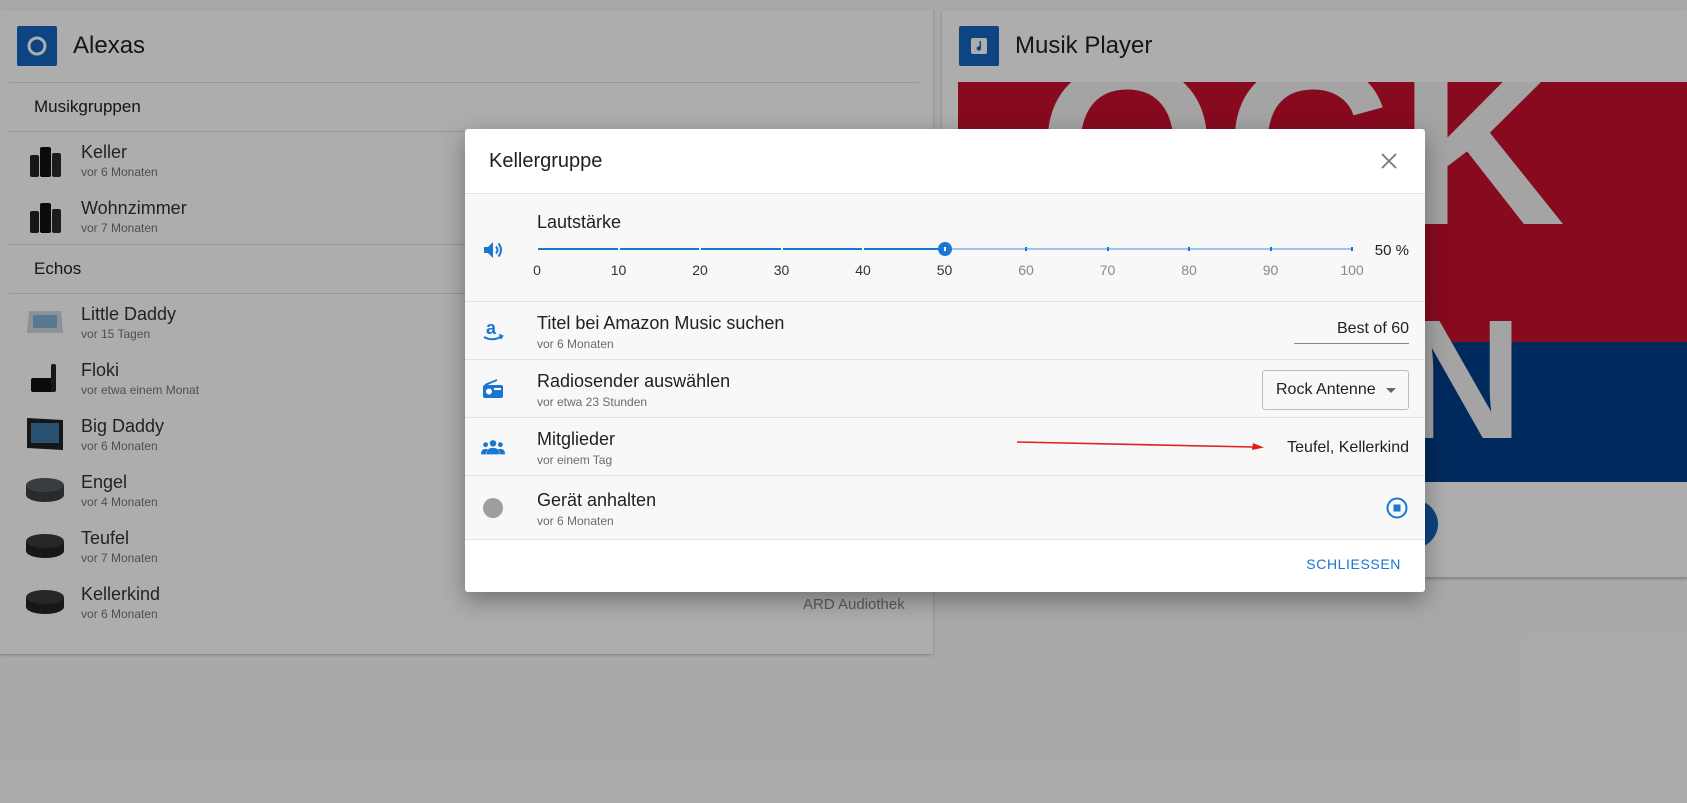 This screenshot has width=1687, height=803. I want to click on radio-station-selected: Rock Antenne, so click(1326, 389).